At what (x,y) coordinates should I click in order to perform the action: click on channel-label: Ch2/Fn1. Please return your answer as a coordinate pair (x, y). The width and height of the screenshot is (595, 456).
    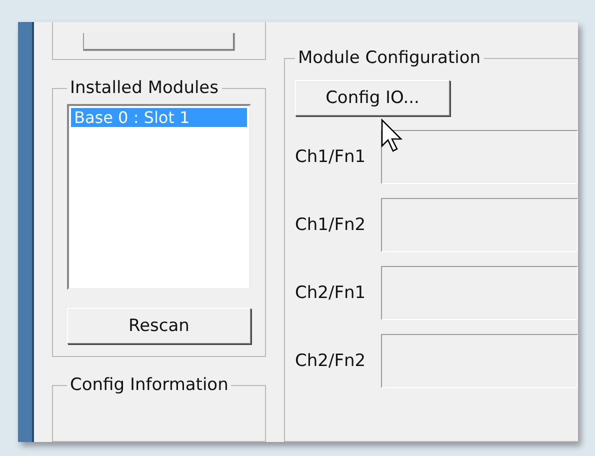
    Looking at the image, I should click on (331, 293).